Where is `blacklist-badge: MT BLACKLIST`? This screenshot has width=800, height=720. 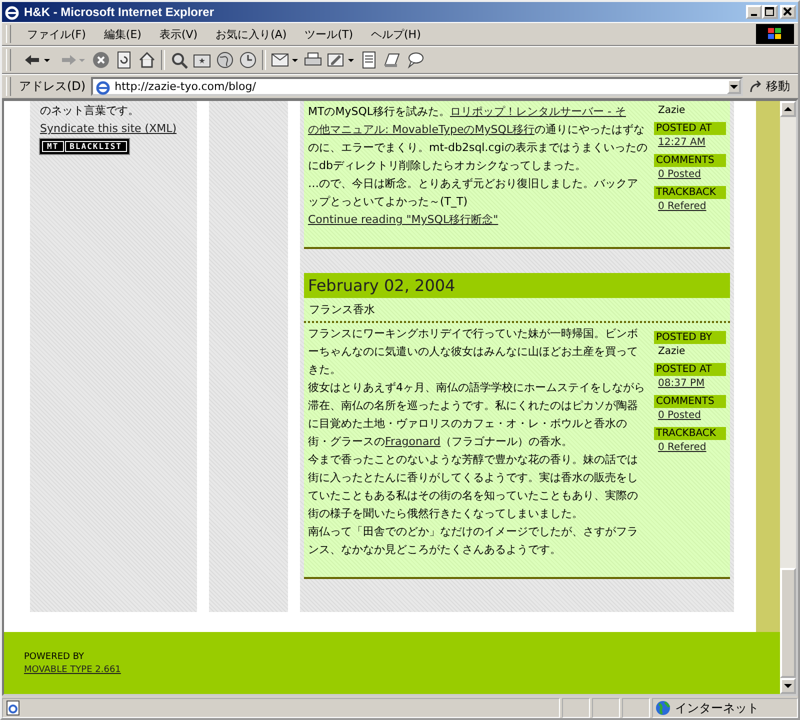
blacklist-badge: MT BLACKLIST is located at coordinates (84, 146).